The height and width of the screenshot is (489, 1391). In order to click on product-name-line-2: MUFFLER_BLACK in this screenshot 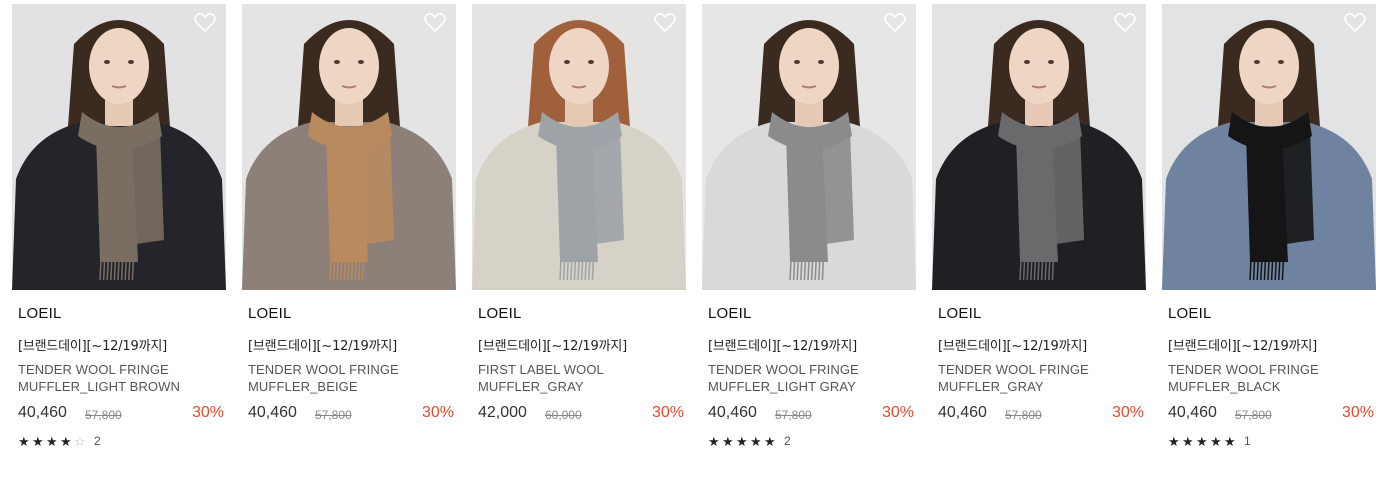, I will do `click(1224, 386)`.